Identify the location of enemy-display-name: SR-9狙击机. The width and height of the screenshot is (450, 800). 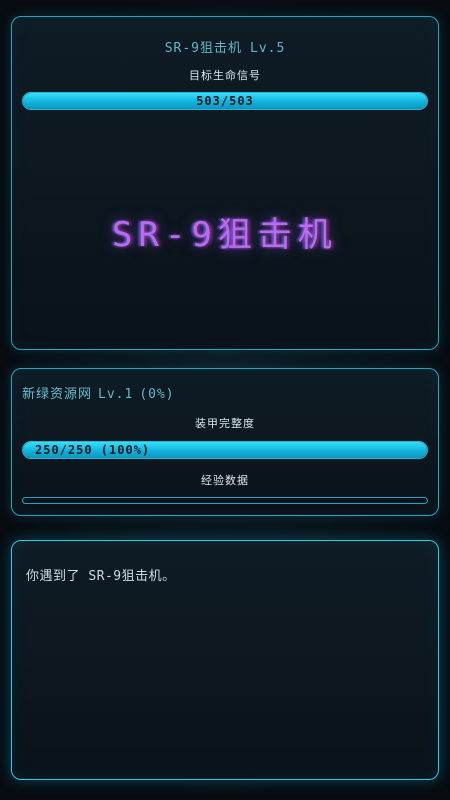
(225, 235).